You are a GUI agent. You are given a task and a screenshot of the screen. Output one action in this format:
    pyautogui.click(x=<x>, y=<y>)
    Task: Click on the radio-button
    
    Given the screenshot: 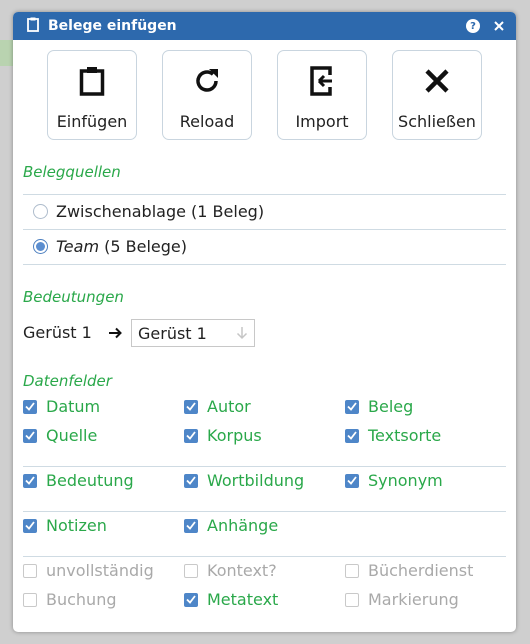 What is the action you would take?
    pyautogui.click(x=40, y=211)
    